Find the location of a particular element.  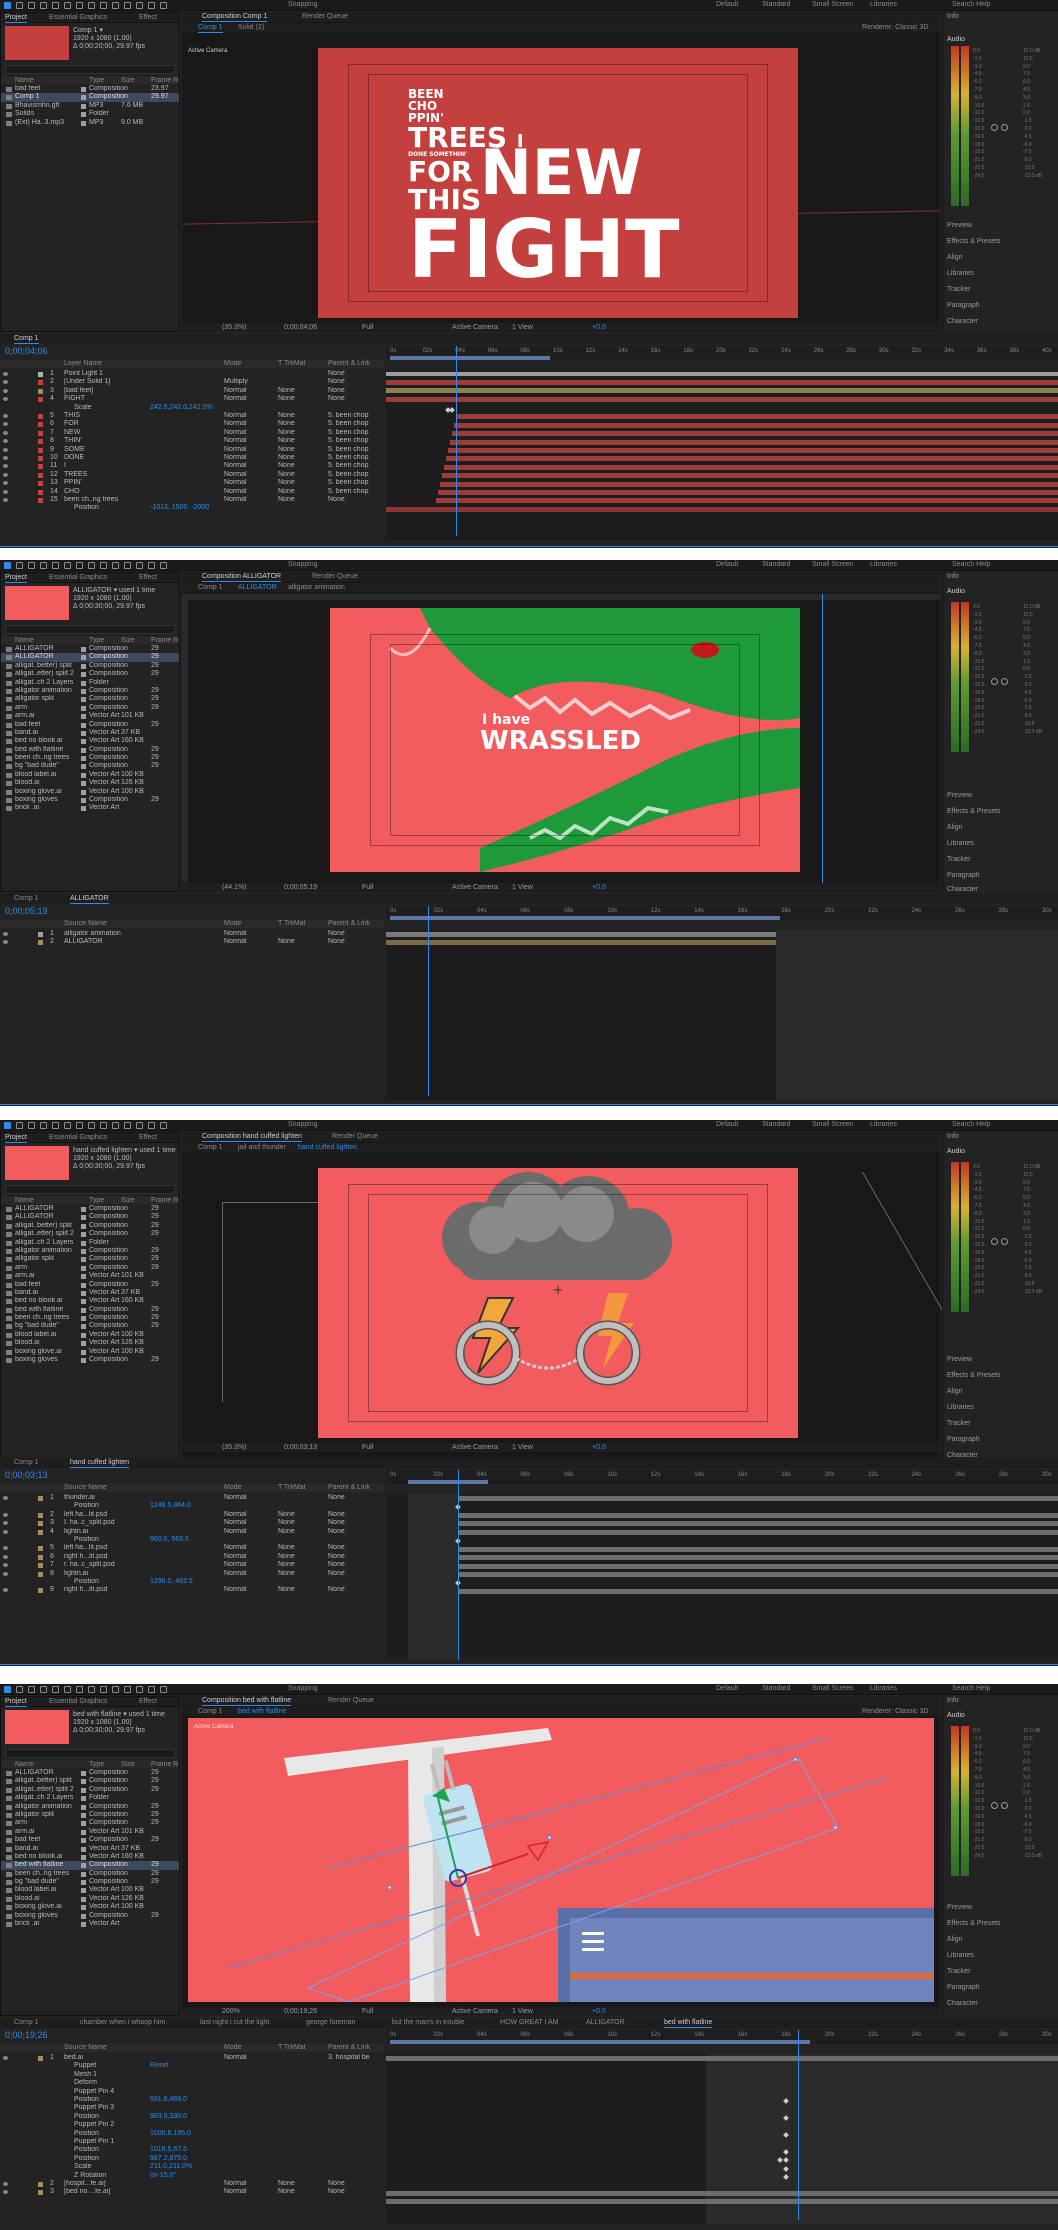

property-value: 1000.6,195.0 is located at coordinates (170, 2134).